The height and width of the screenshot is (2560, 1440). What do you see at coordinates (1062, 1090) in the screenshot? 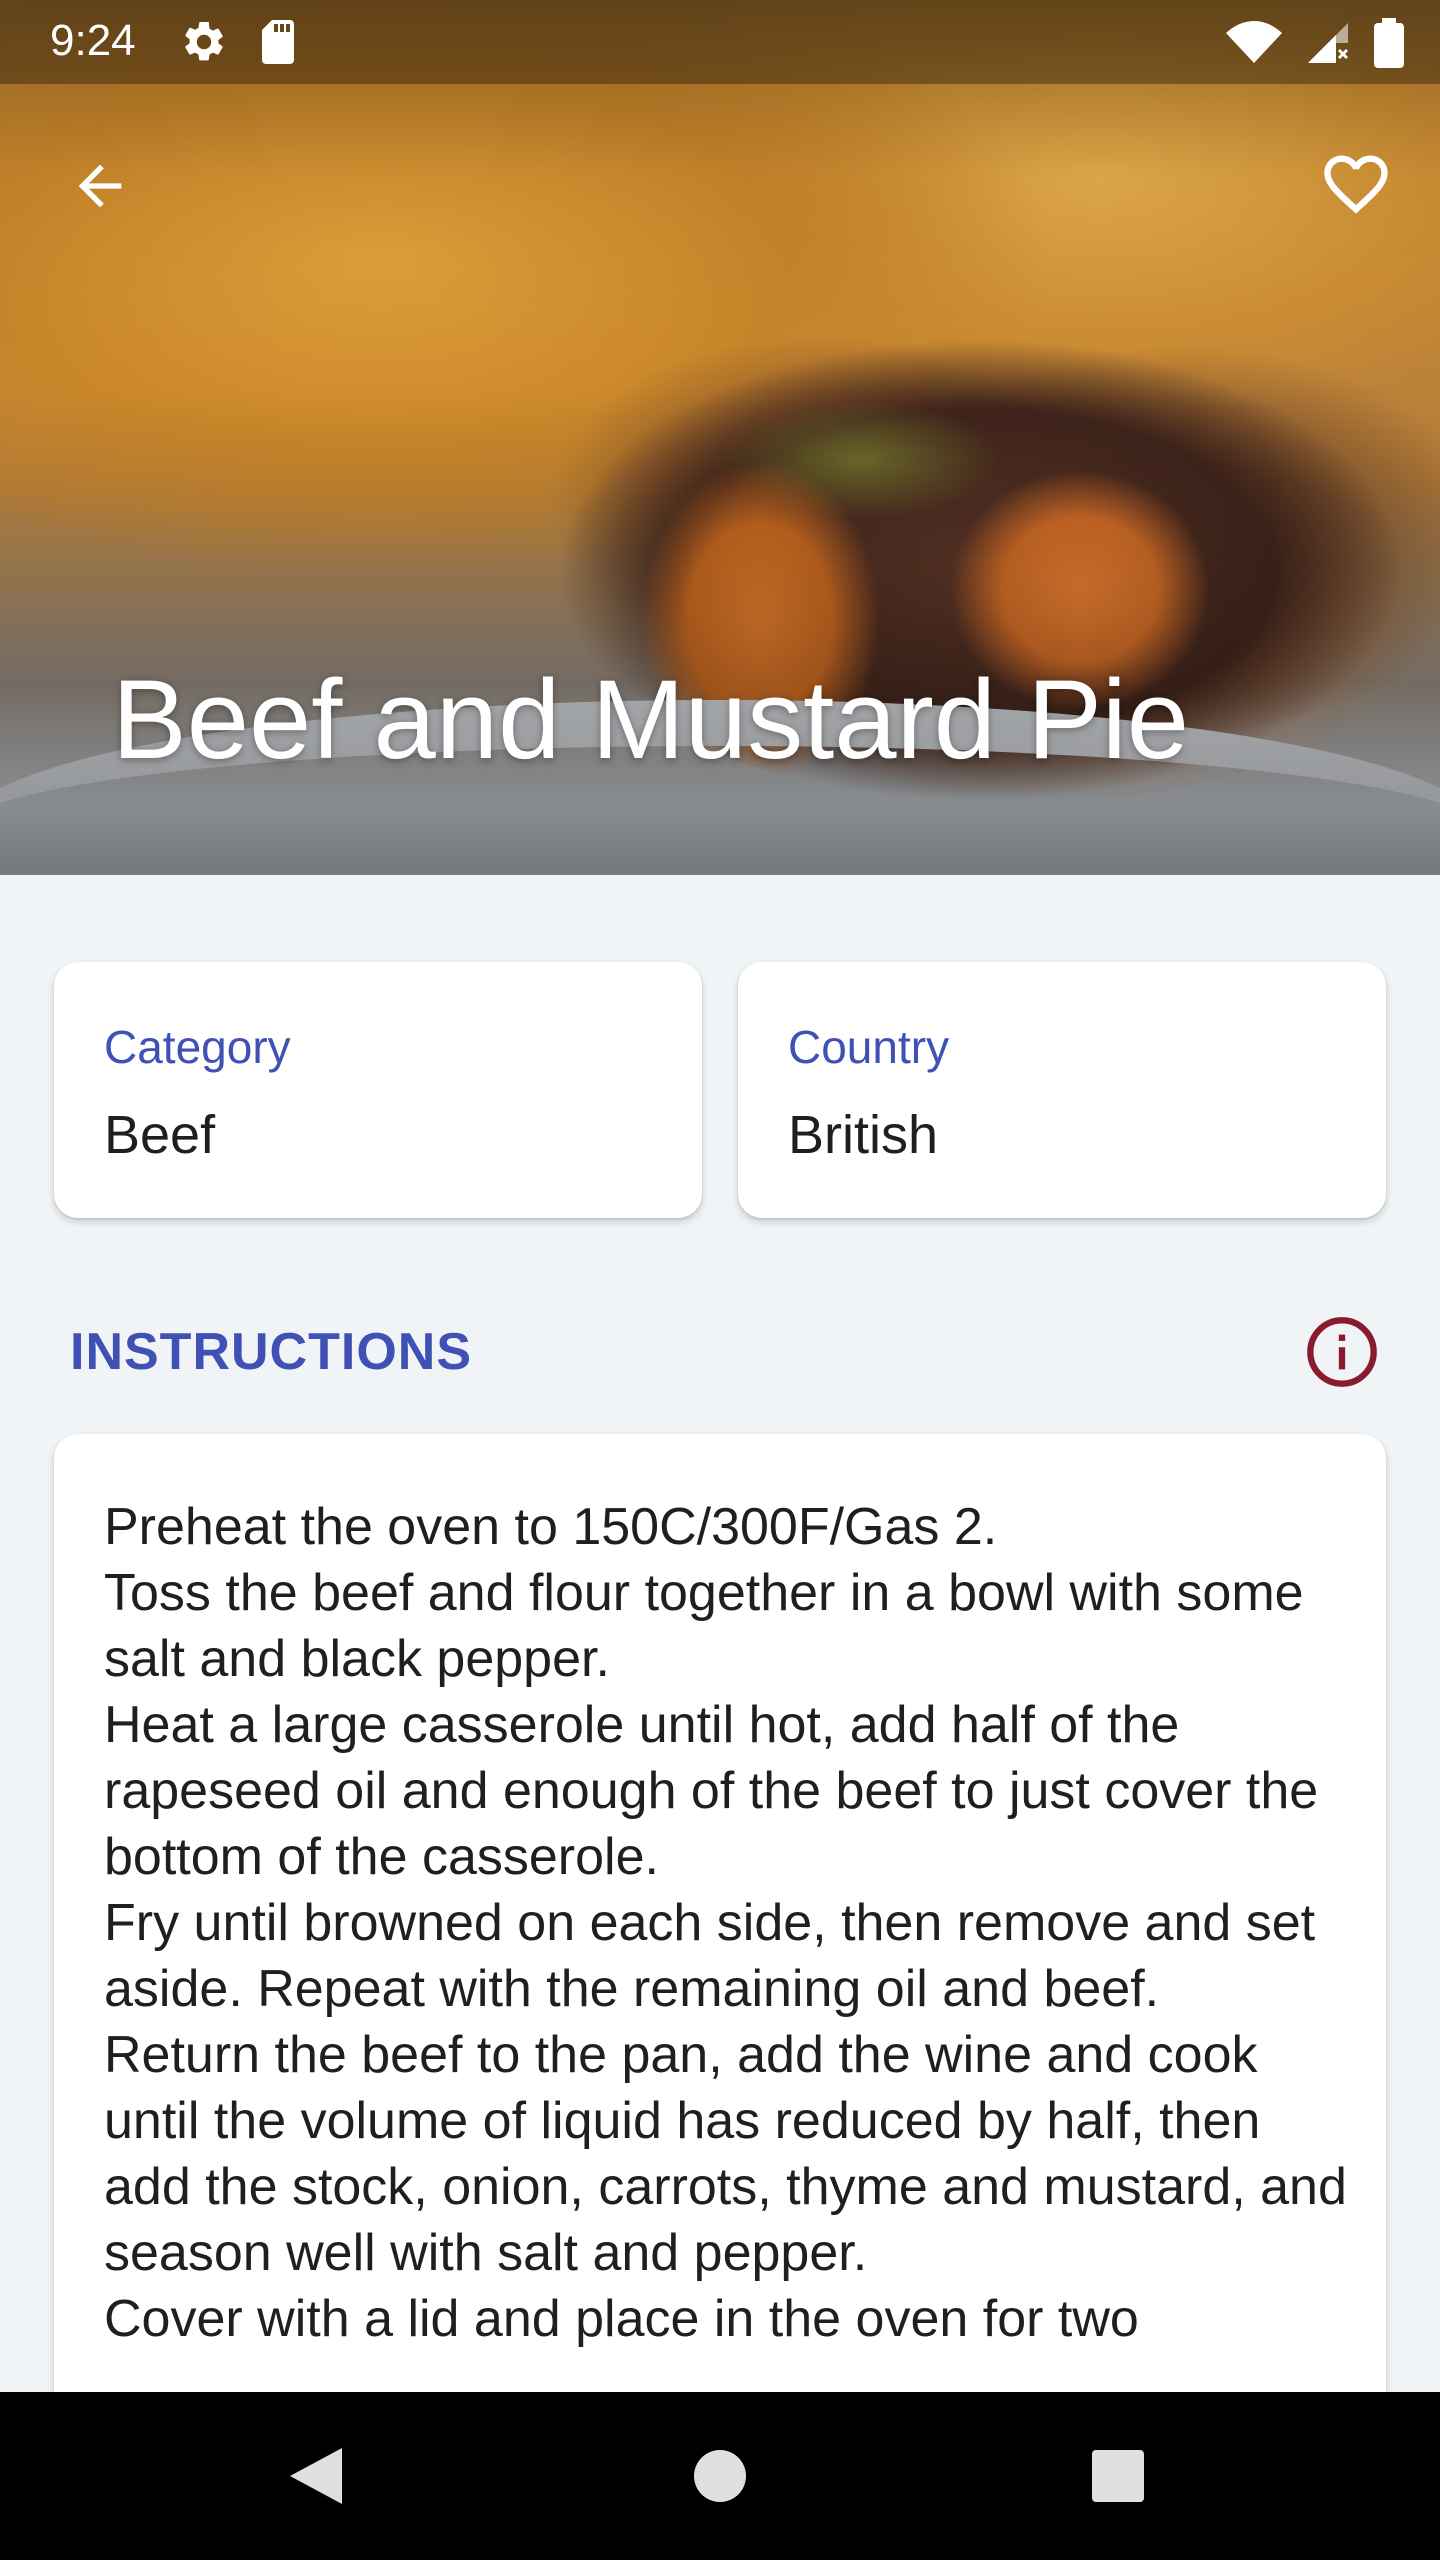
I see `country-card: Country British` at bounding box center [1062, 1090].